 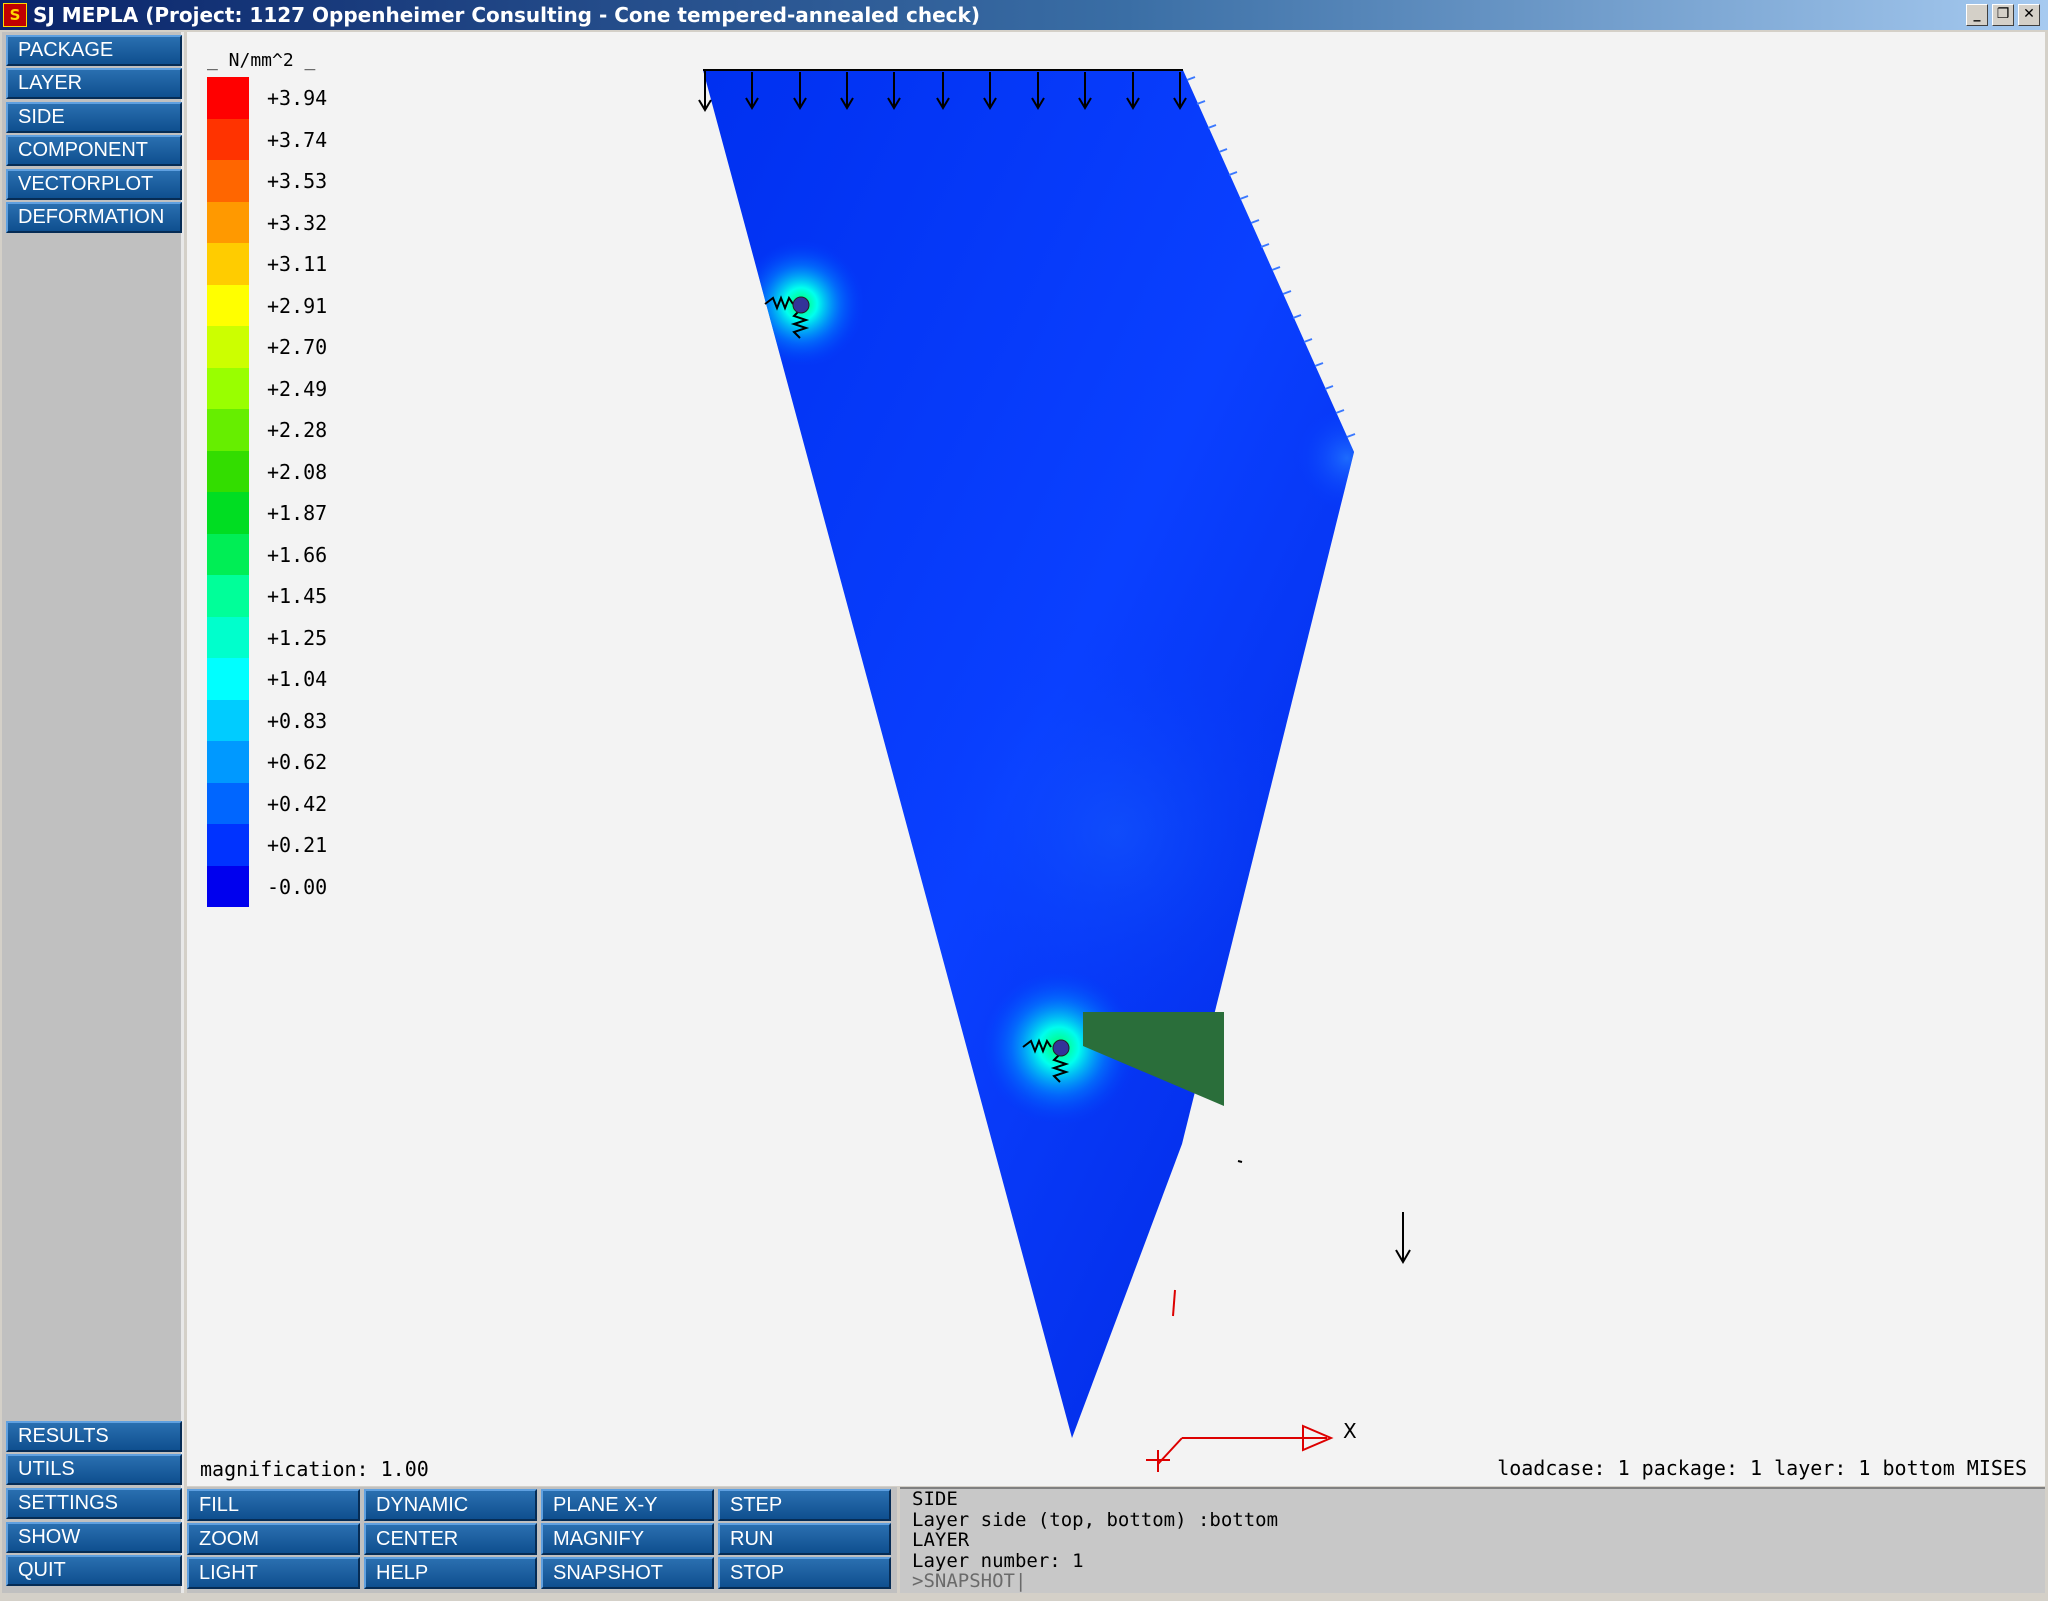 I want to click on magnification-label: magnification: 1.00, so click(x=314, y=1469).